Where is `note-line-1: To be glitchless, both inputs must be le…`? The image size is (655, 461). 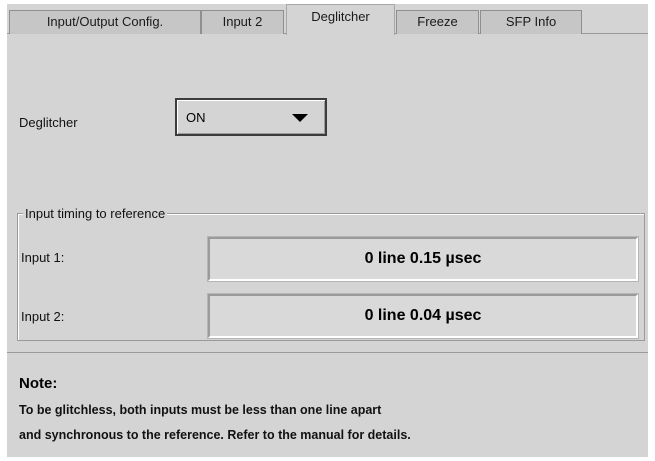
note-line-1: To be glitchless, both inputs must be le… is located at coordinates (200, 410).